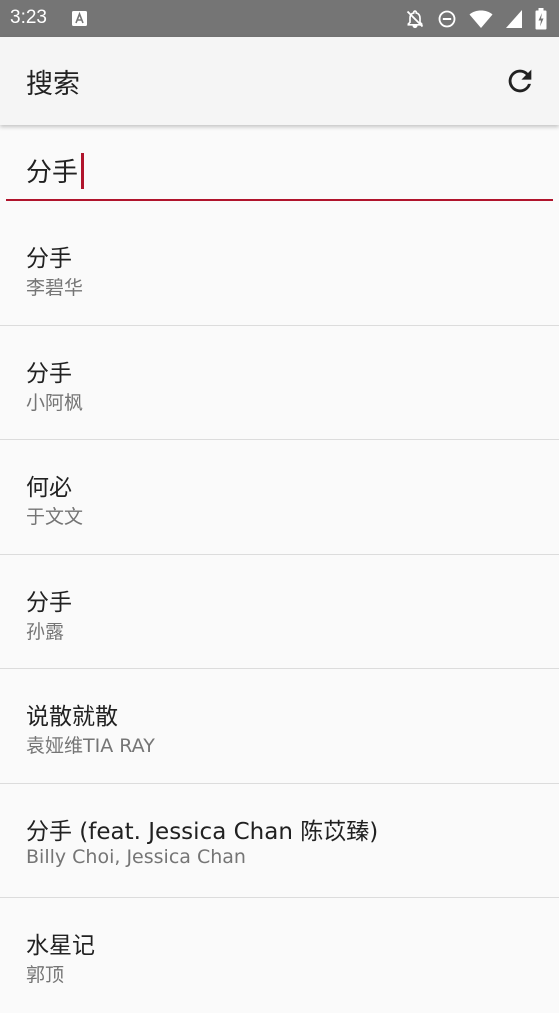 Image resolution: width=559 pixels, height=1013 pixels. What do you see at coordinates (514, 19) in the screenshot?
I see `cell-signal-icon` at bounding box center [514, 19].